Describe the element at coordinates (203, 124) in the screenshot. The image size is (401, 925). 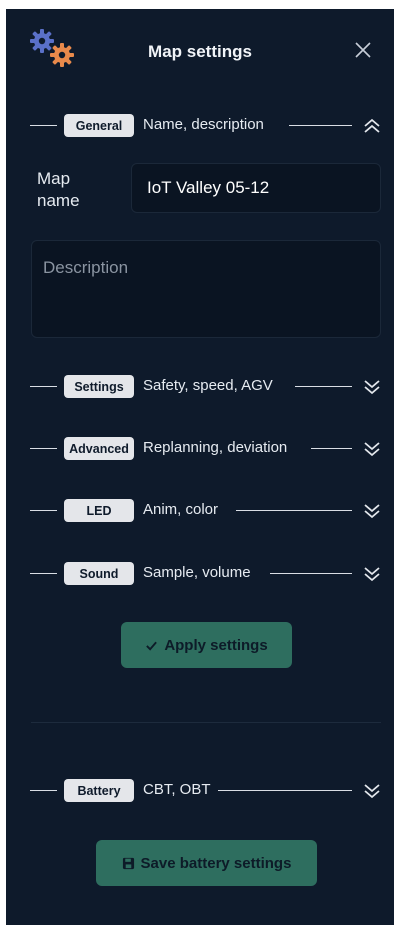
I see `section-subtitle: Name, description` at that location.